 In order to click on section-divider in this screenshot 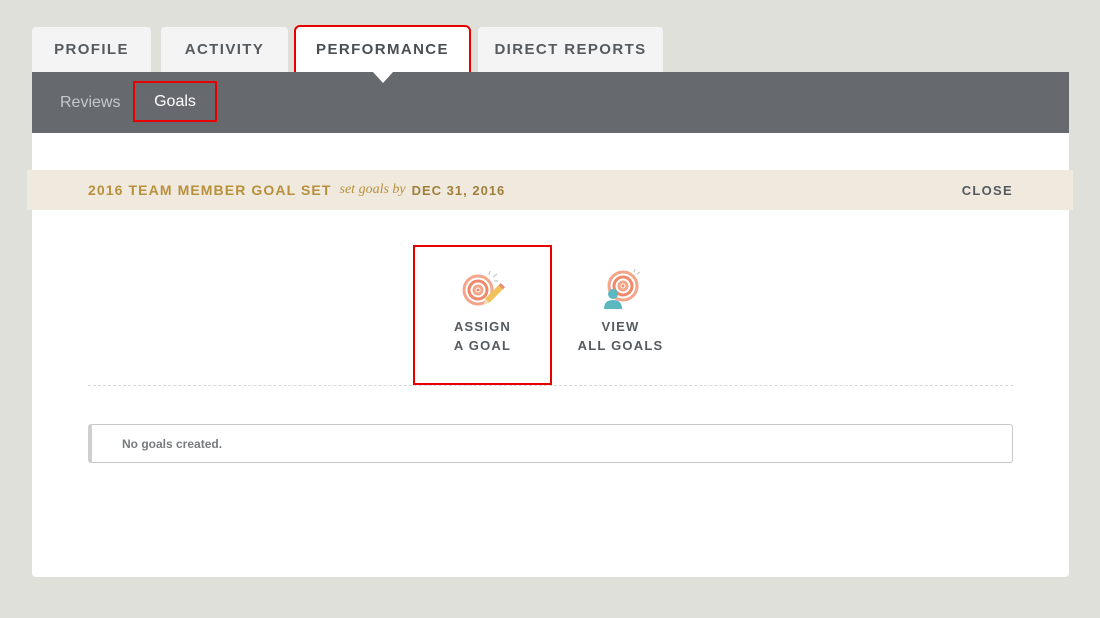, I will do `click(550, 385)`.